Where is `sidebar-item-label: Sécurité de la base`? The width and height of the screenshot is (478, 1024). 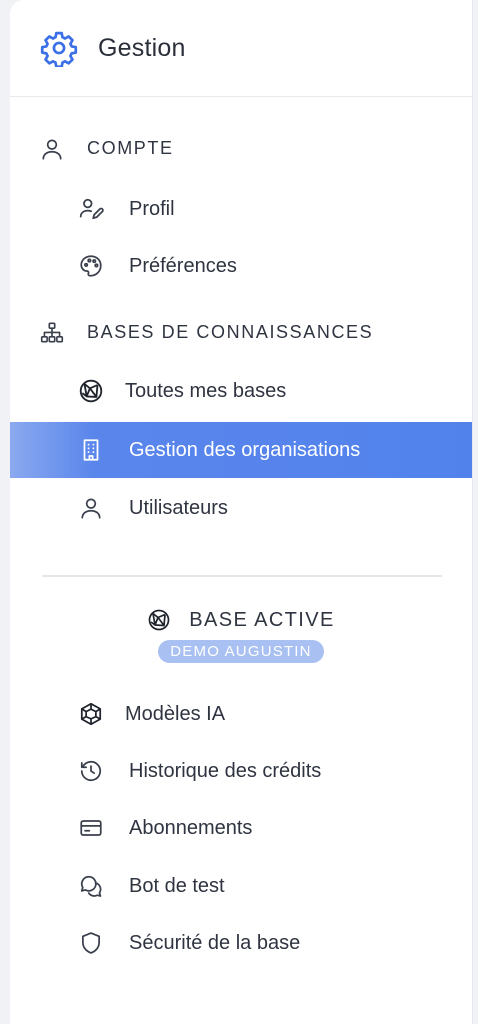 sidebar-item-label: Sécurité de la base is located at coordinates (215, 942).